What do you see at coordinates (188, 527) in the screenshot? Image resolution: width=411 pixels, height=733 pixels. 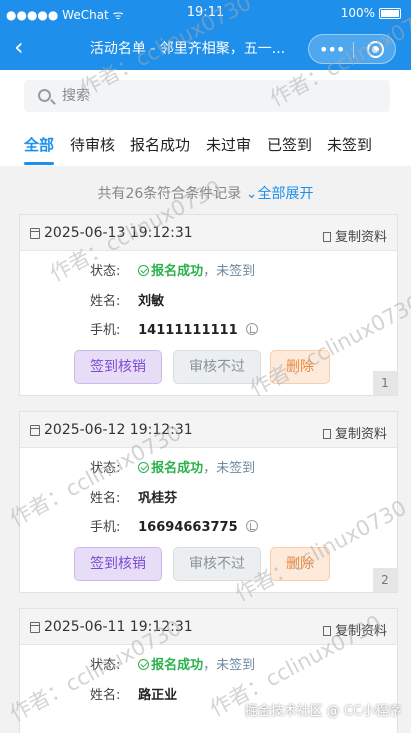 I see `member-phone: 16694663775` at bounding box center [188, 527].